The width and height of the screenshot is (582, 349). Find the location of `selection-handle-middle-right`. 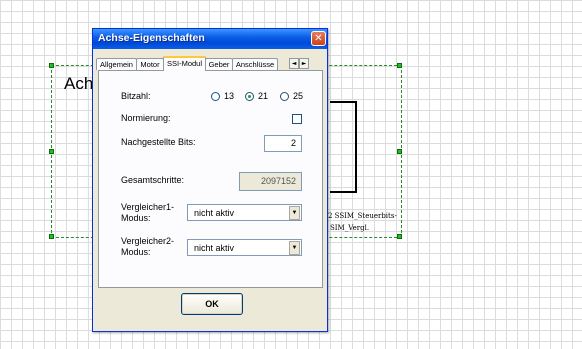

selection-handle-middle-right is located at coordinates (399, 151).